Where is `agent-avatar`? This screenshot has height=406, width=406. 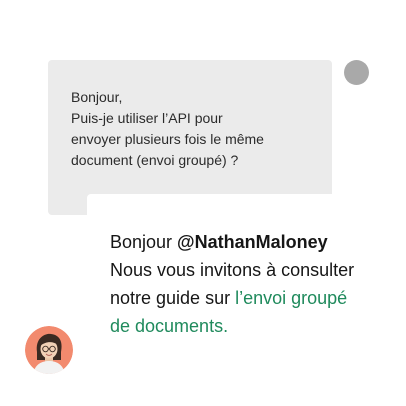 agent-avatar is located at coordinates (49, 350).